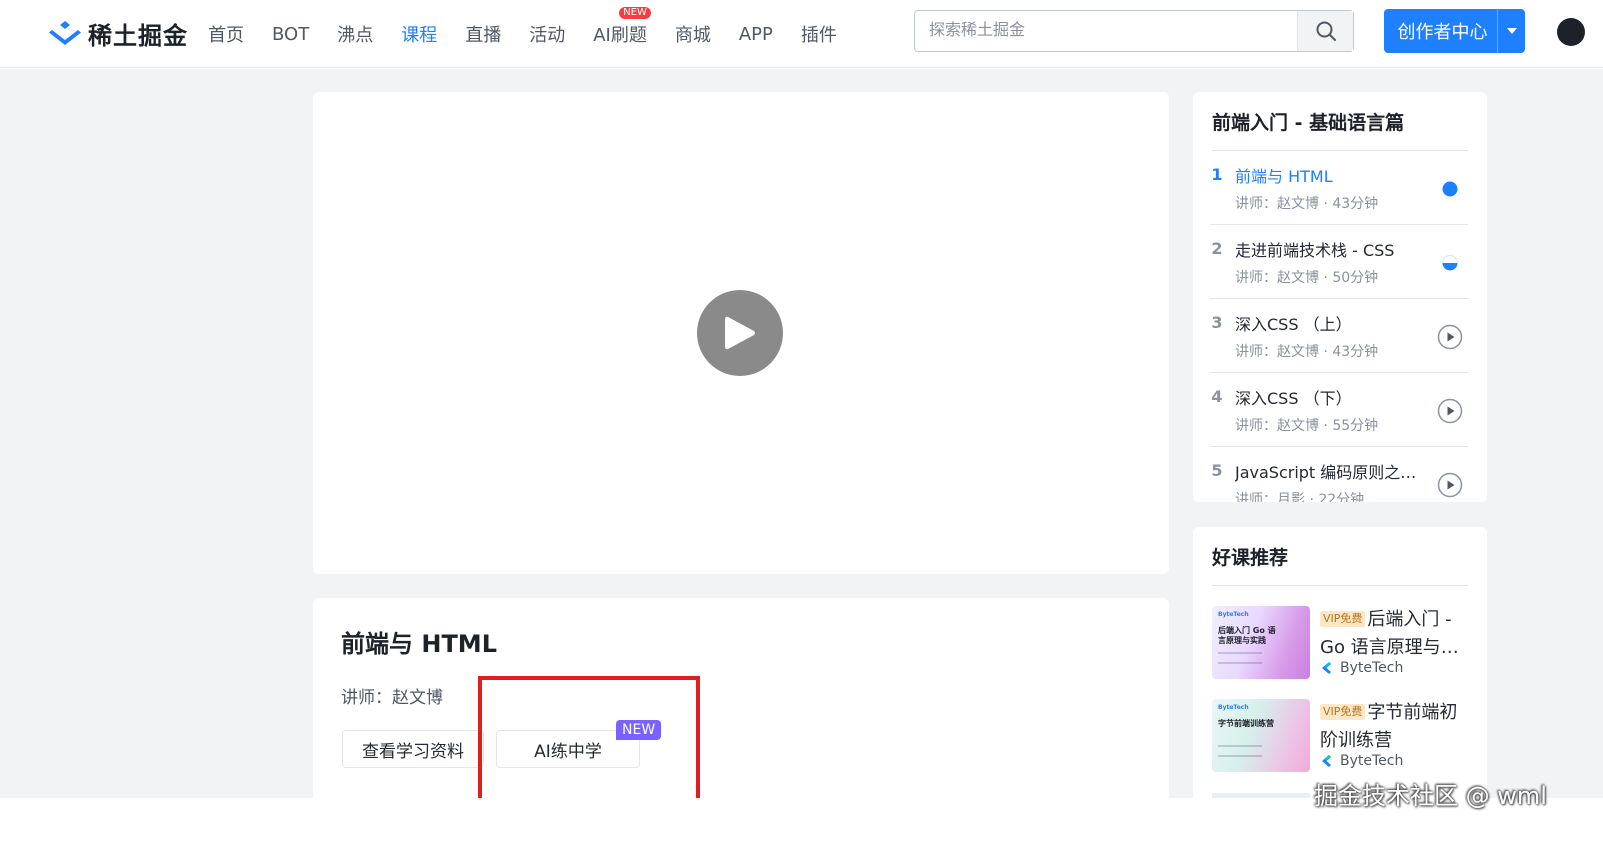  I want to click on recommend-title: 好课推荐, so click(1250, 558).